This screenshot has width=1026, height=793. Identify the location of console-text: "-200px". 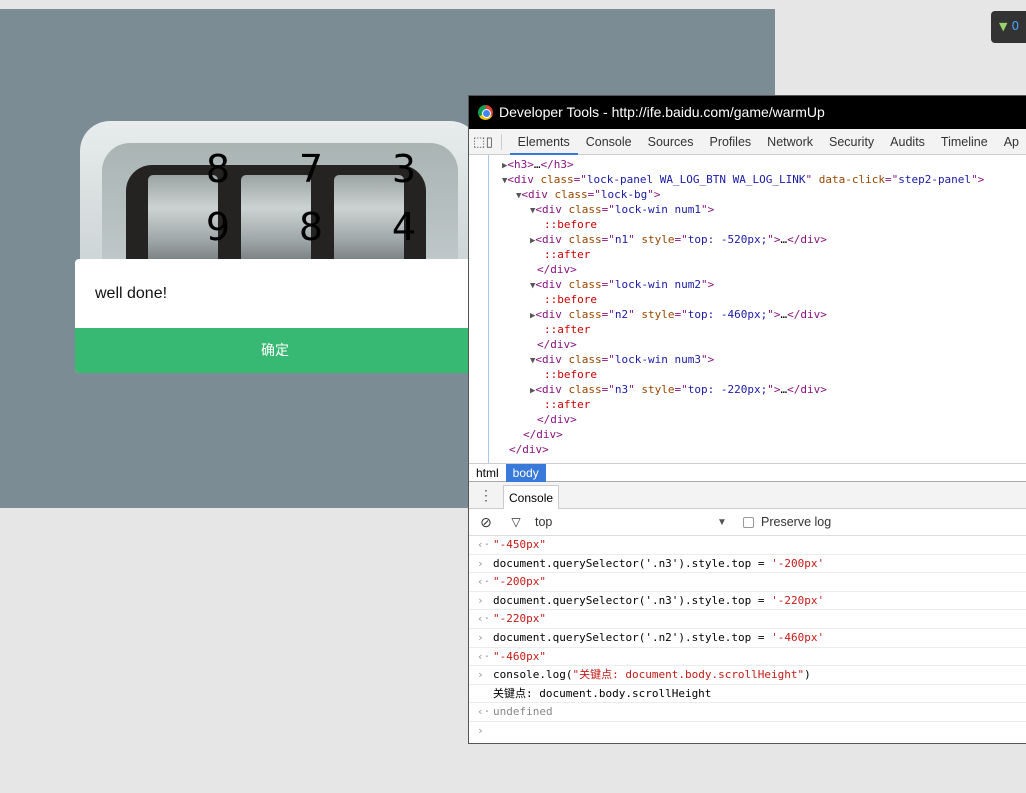
(519, 582).